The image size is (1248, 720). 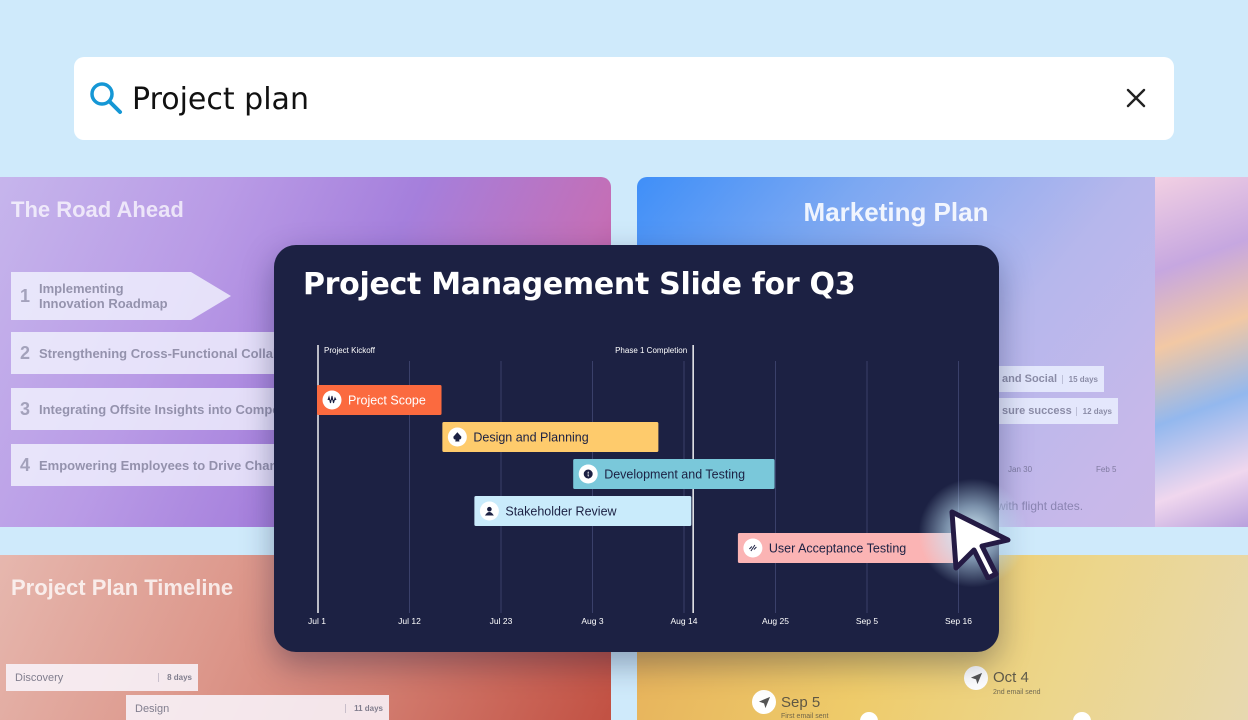 I want to click on card-title: Marketing Plan, so click(x=896, y=212).